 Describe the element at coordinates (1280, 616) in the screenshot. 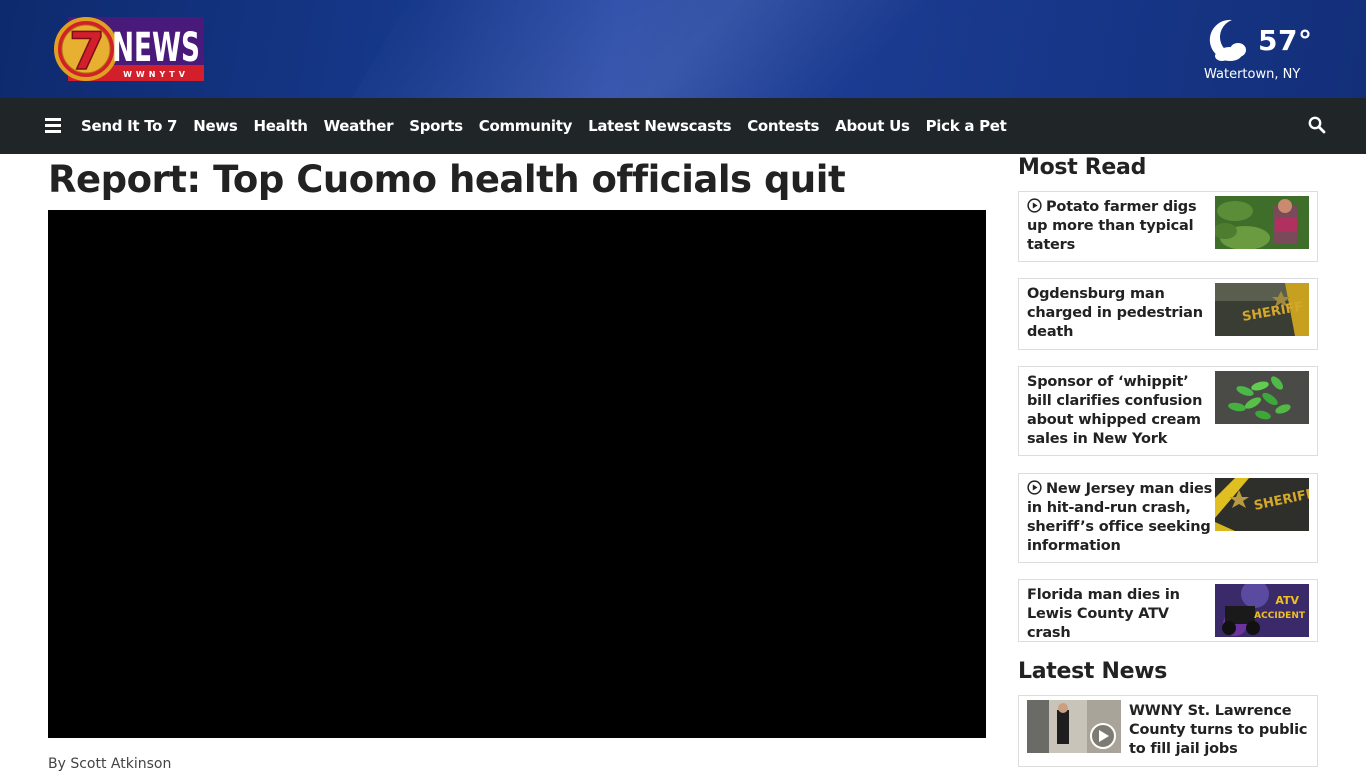

I see `thumb-label: ACCIDENT` at that location.